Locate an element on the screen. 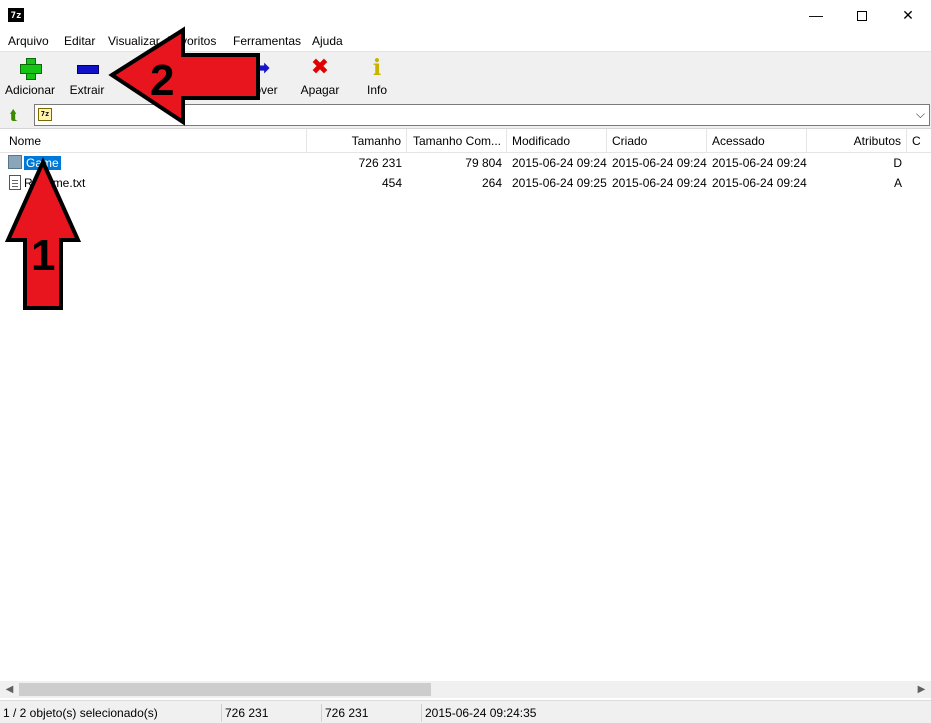  minus-icon is located at coordinates (87, 68).